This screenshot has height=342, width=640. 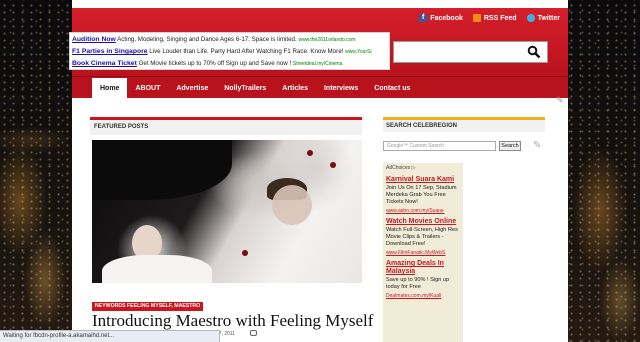 I want to click on site-search-input, so click(x=470, y=52).